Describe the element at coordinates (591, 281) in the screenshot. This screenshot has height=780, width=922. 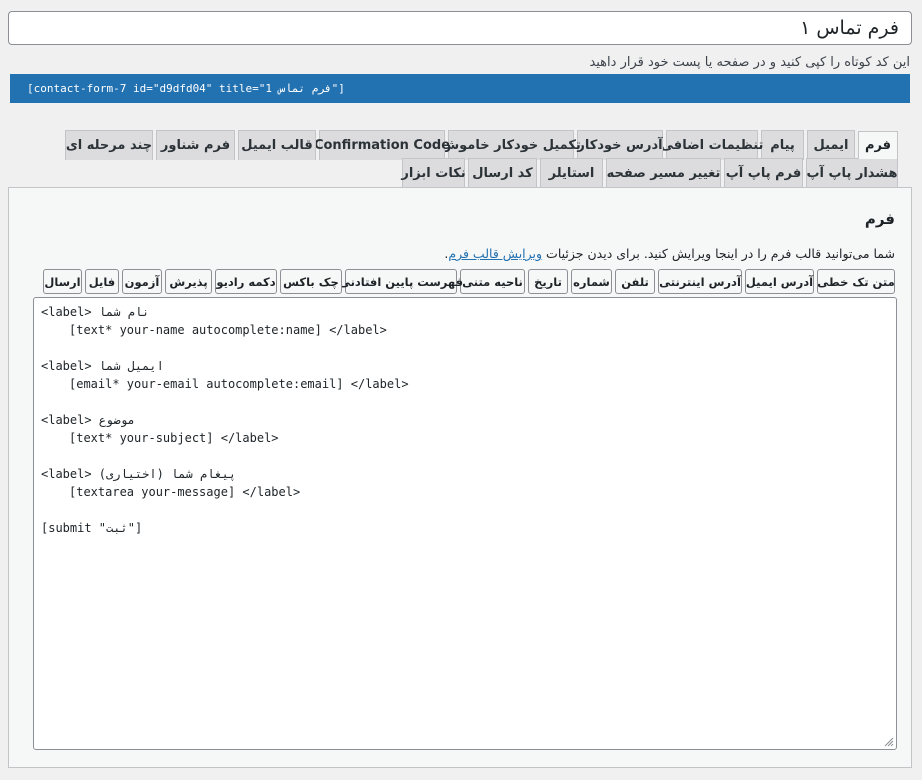
I see `tag-button-number: شماره` at that location.